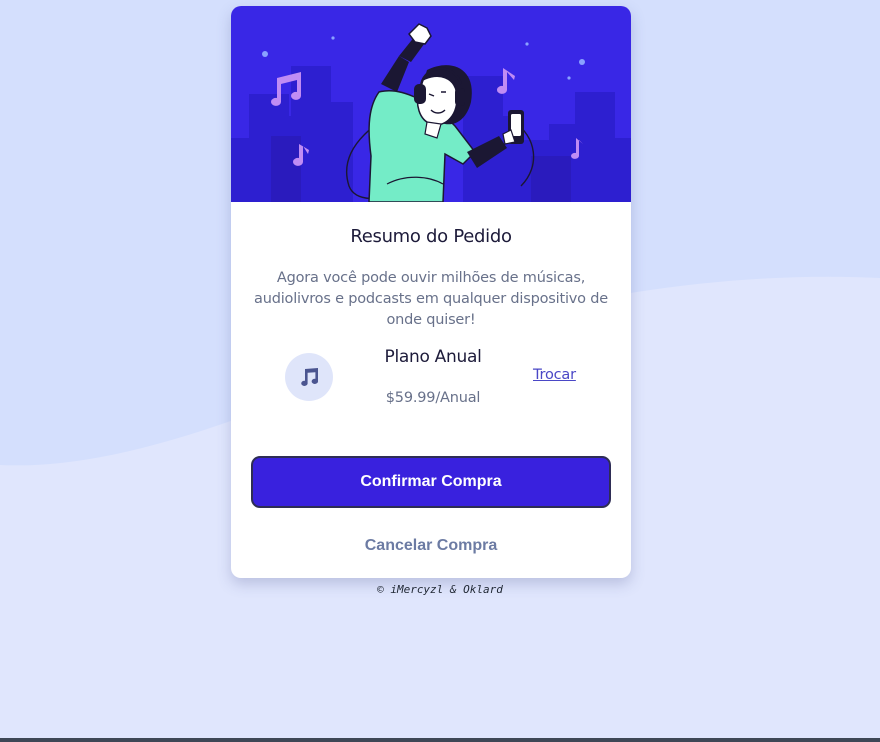  What do you see at coordinates (554, 375) in the screenshot?
I see `change-plan-link: Trocar` at bounding box center [554, 375].